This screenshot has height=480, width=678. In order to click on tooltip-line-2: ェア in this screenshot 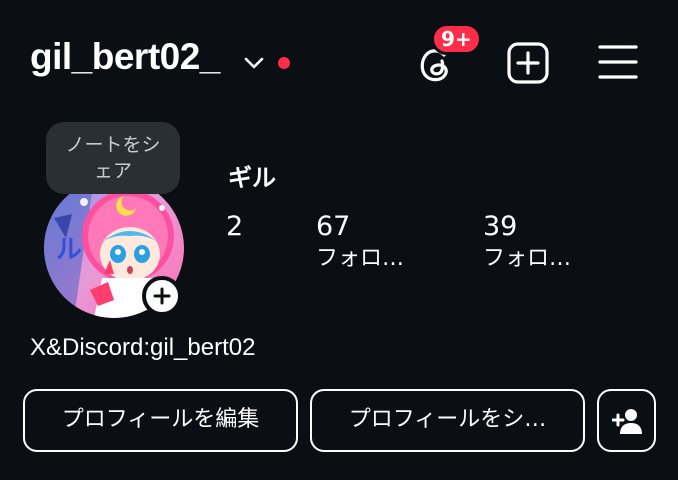, I will do `click(112, 171)`.